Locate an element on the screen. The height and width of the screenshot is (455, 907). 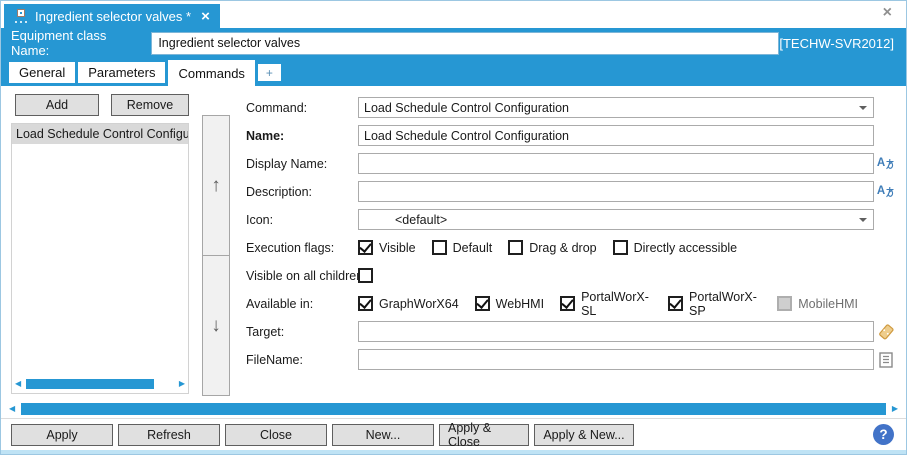
localize-icon-hiragana is located at coordinates (890, 163).